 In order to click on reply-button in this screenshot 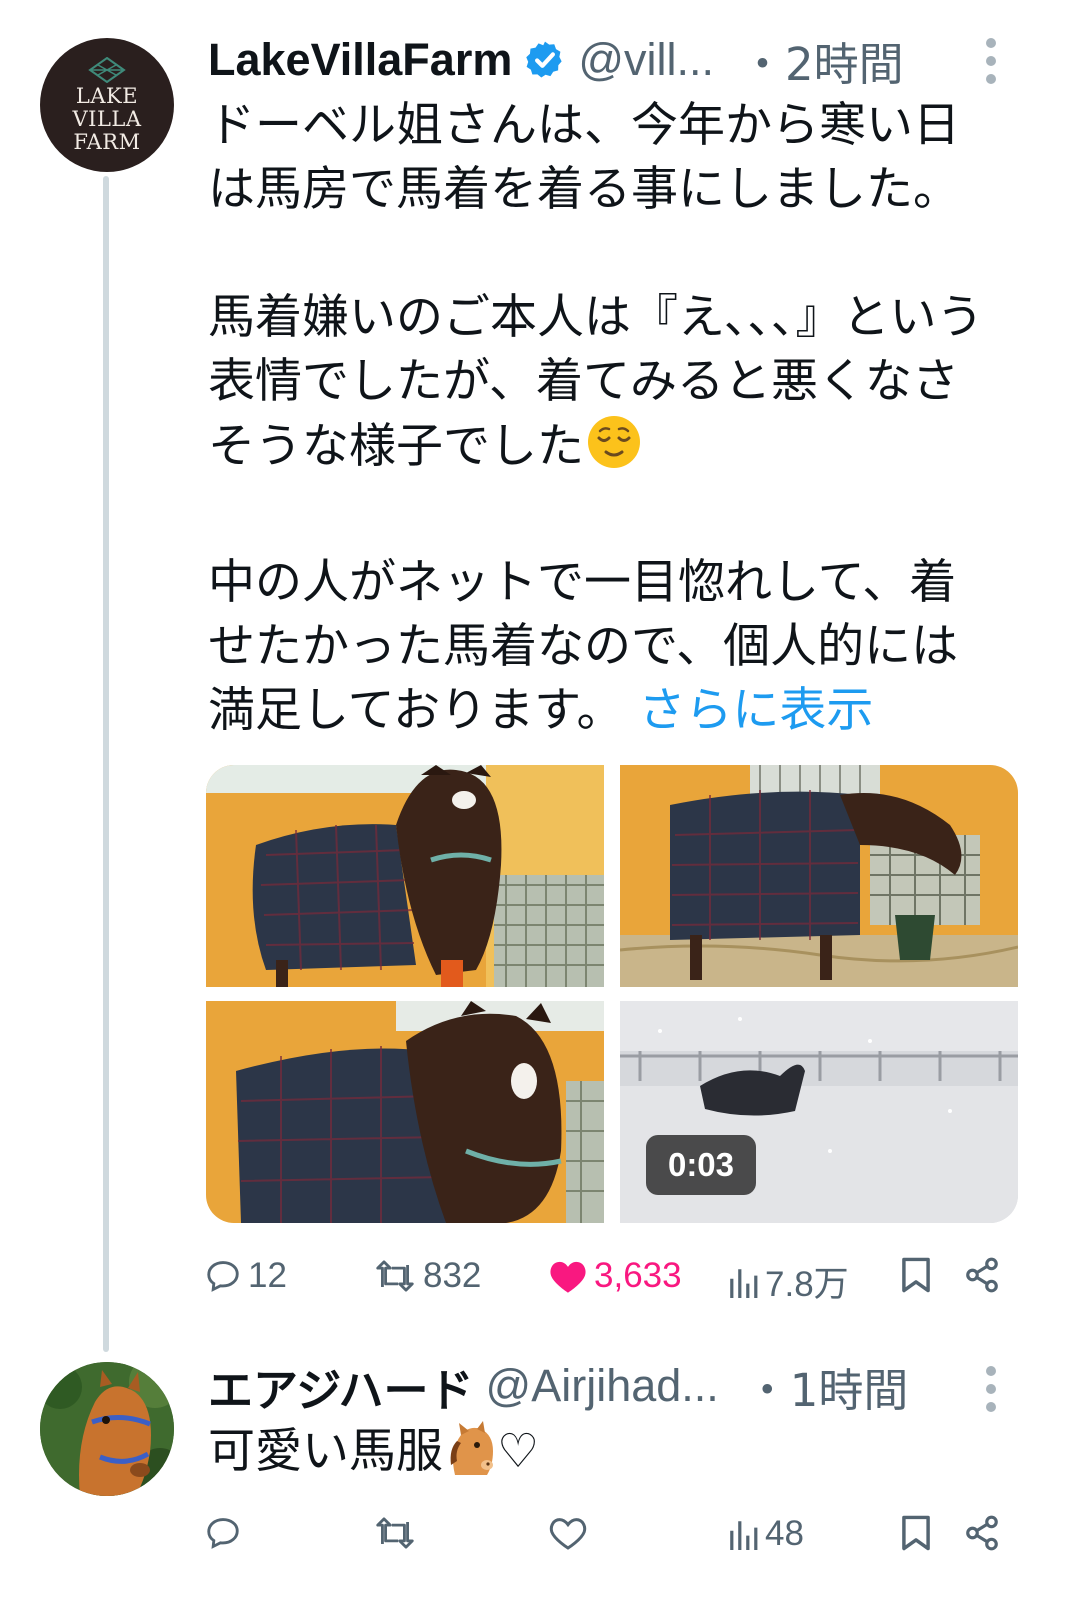, I will do `click(226, 1533)`.